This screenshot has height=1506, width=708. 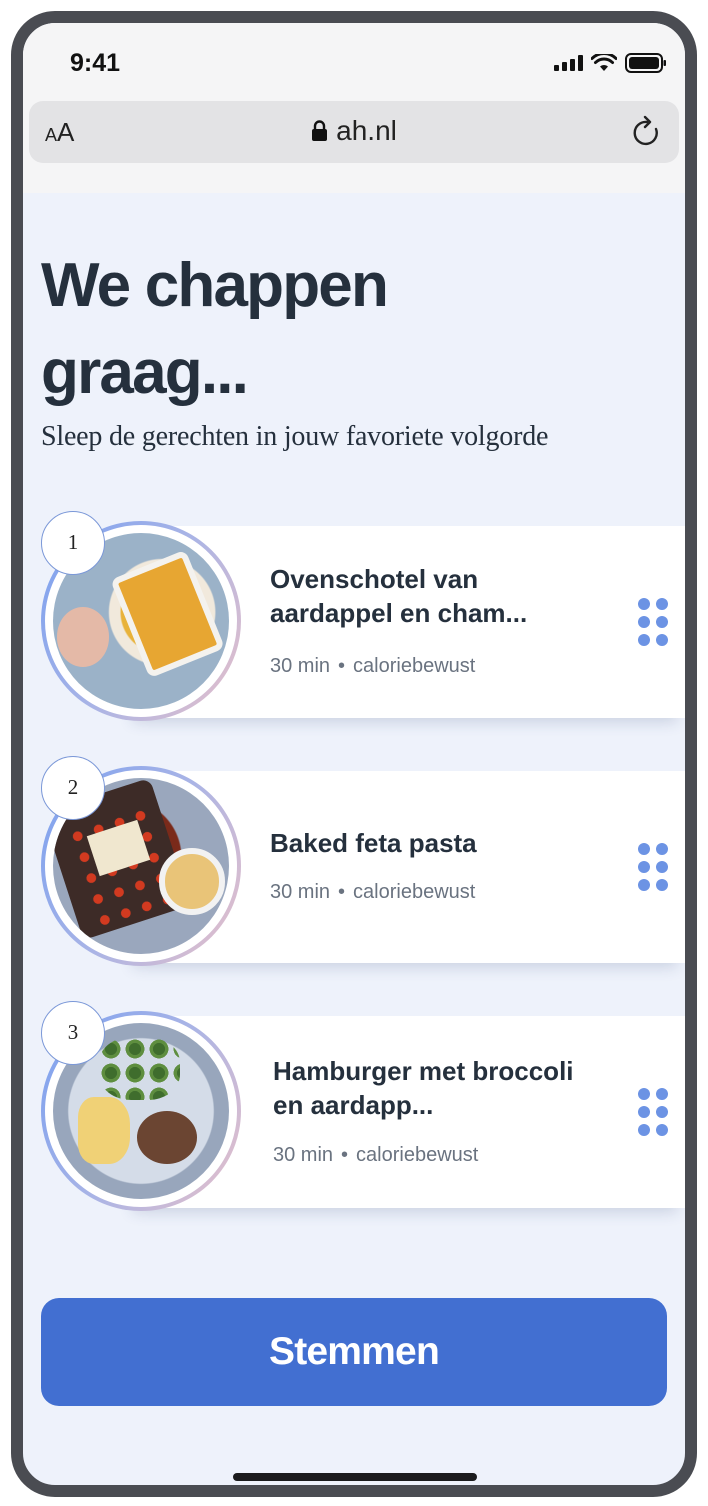 I want to click on address-bar: AA ah.nl, so click(x=354, y=132).